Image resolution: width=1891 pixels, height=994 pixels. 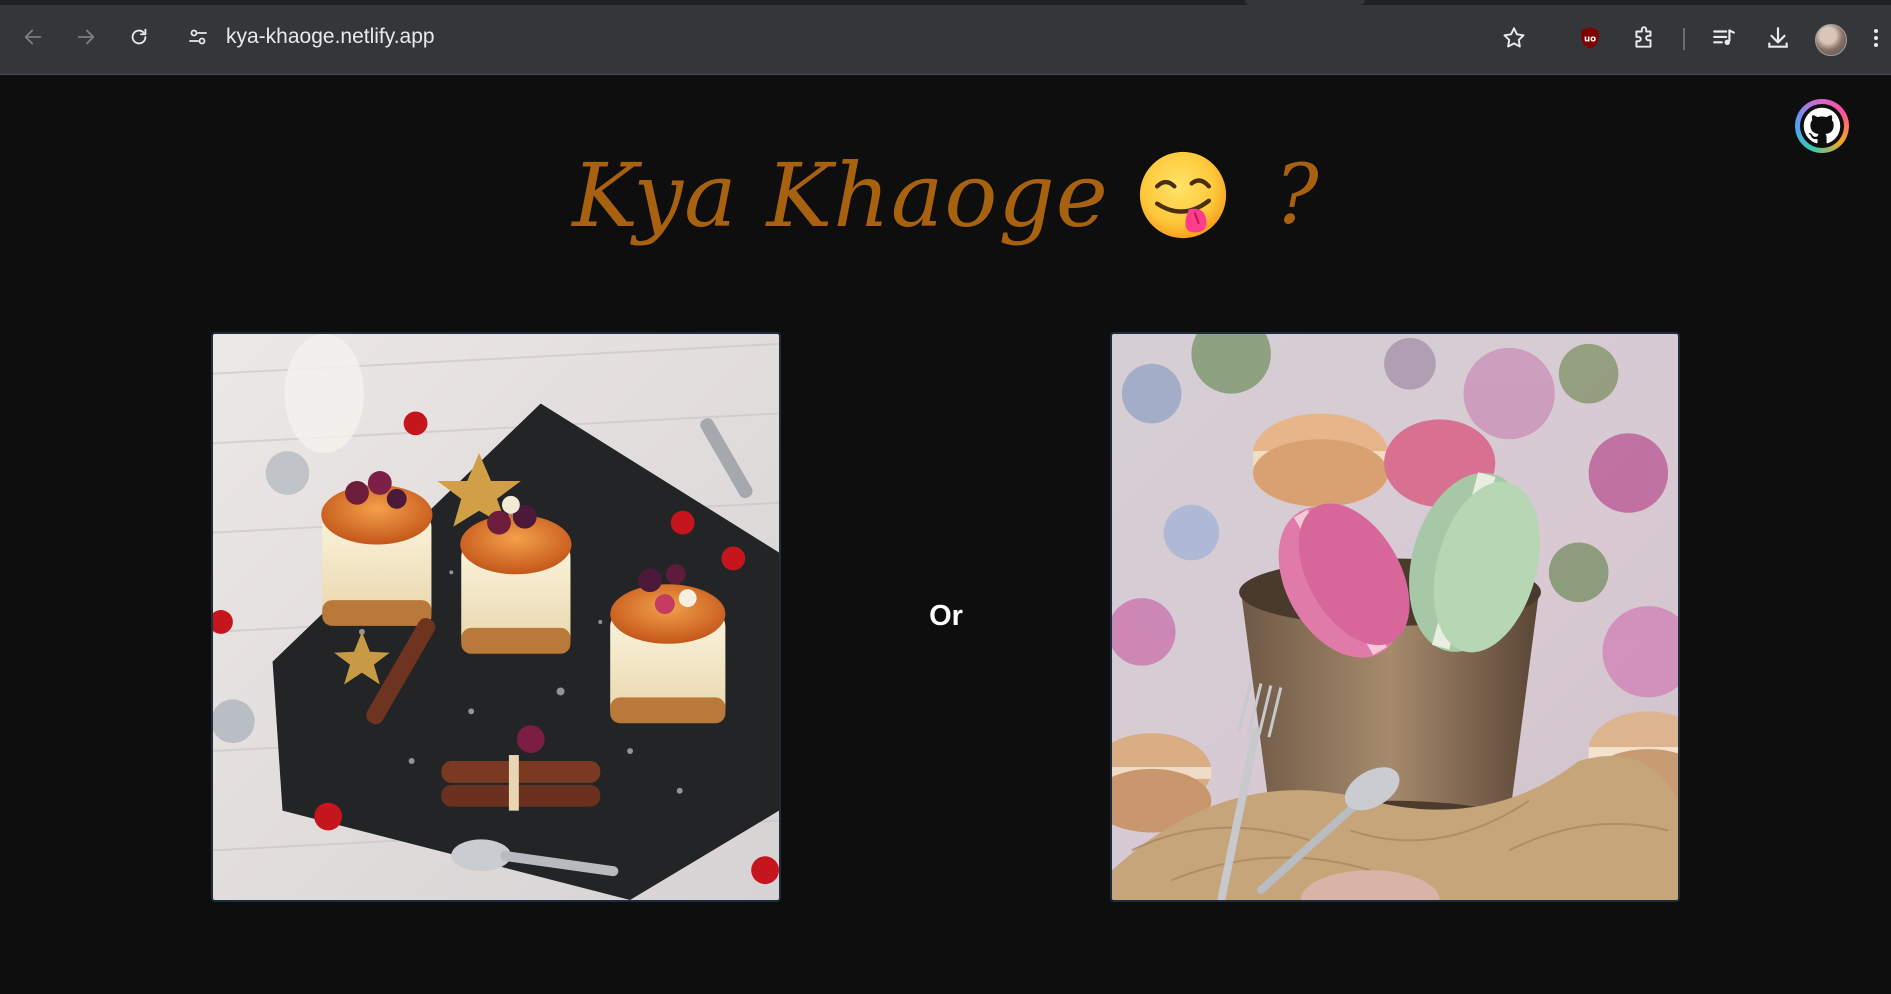 I want to click on site-settings-icon, so click(x=198, y=37).